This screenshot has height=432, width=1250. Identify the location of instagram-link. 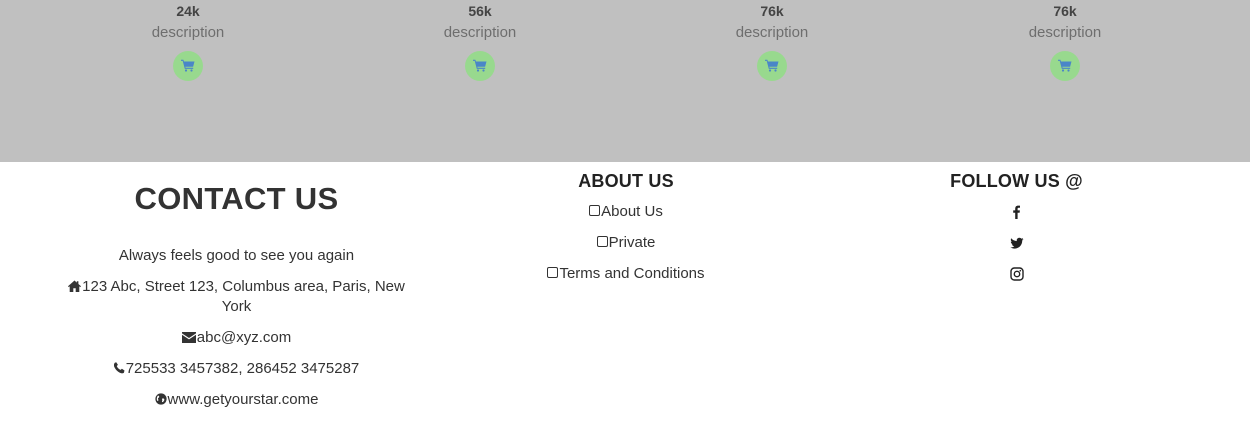
(1017, 274).